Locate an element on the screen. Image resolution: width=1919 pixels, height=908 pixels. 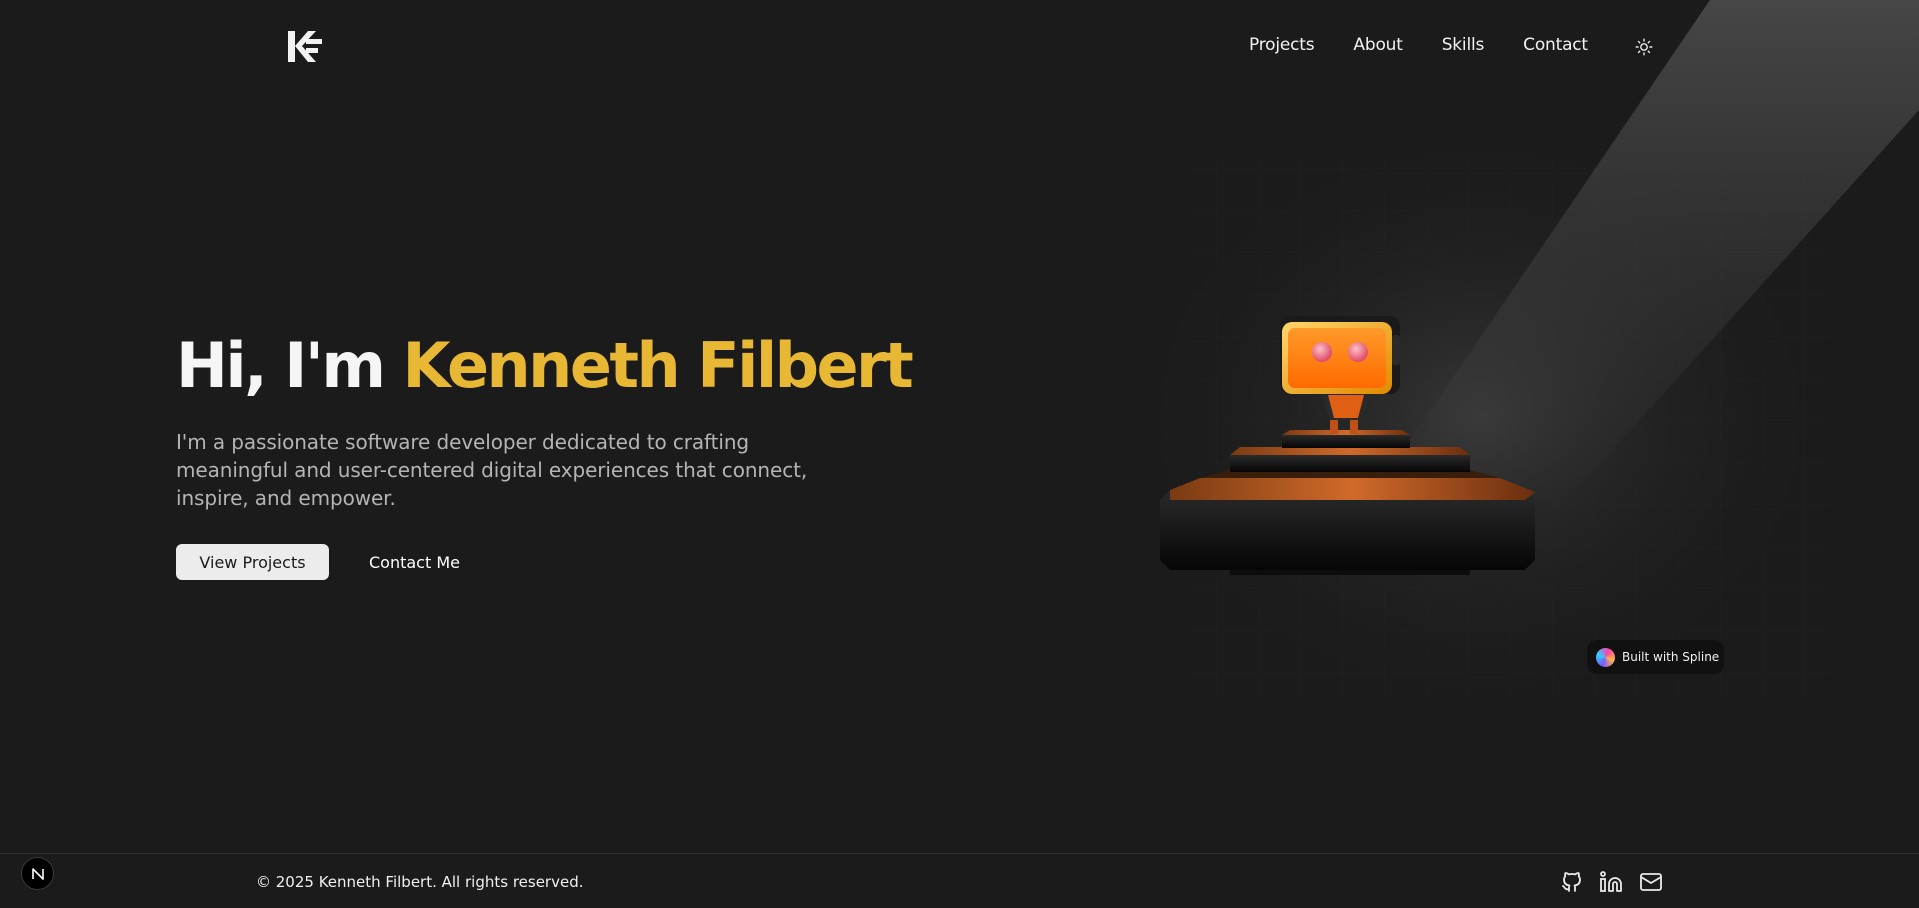
linkedin-icon is located at coordinates (1611, 882).